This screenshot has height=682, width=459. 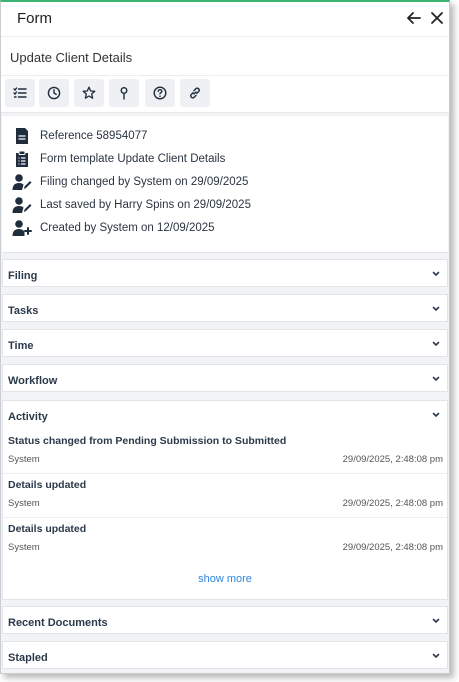 I want to click on list-icon, so click(x=20, y=92).